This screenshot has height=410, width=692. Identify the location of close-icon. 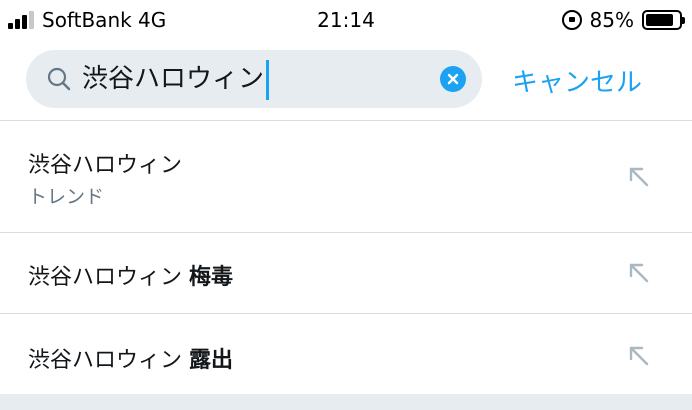
(453, 79).